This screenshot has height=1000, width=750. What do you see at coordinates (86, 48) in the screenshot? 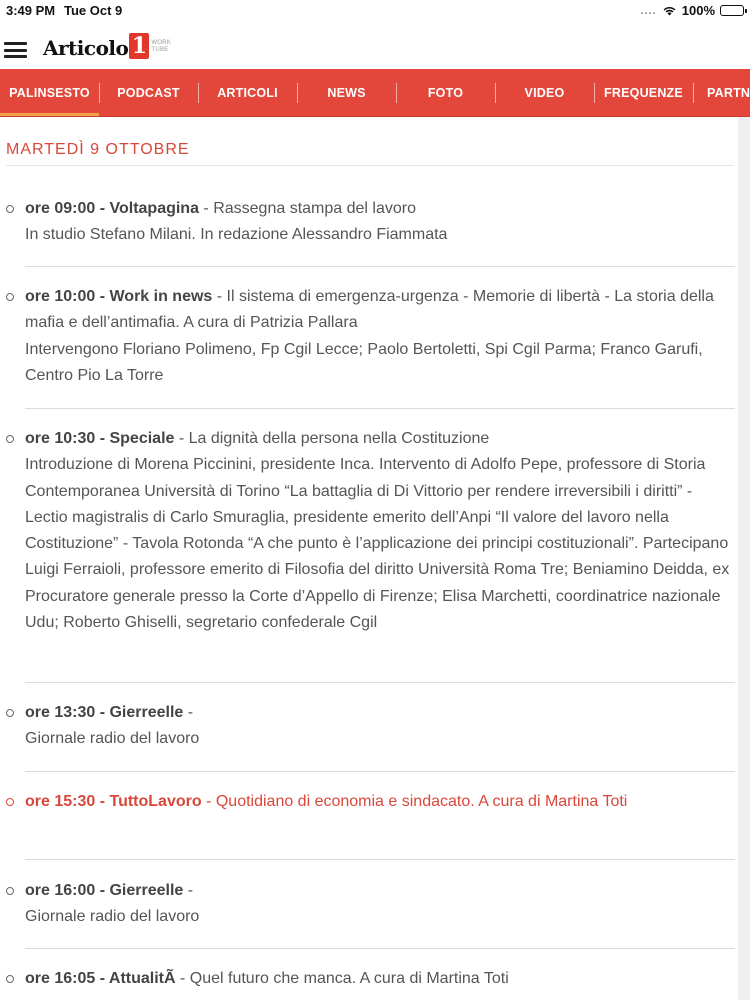
I see `logo-text: Articolo` at bounding box center [86, 48].